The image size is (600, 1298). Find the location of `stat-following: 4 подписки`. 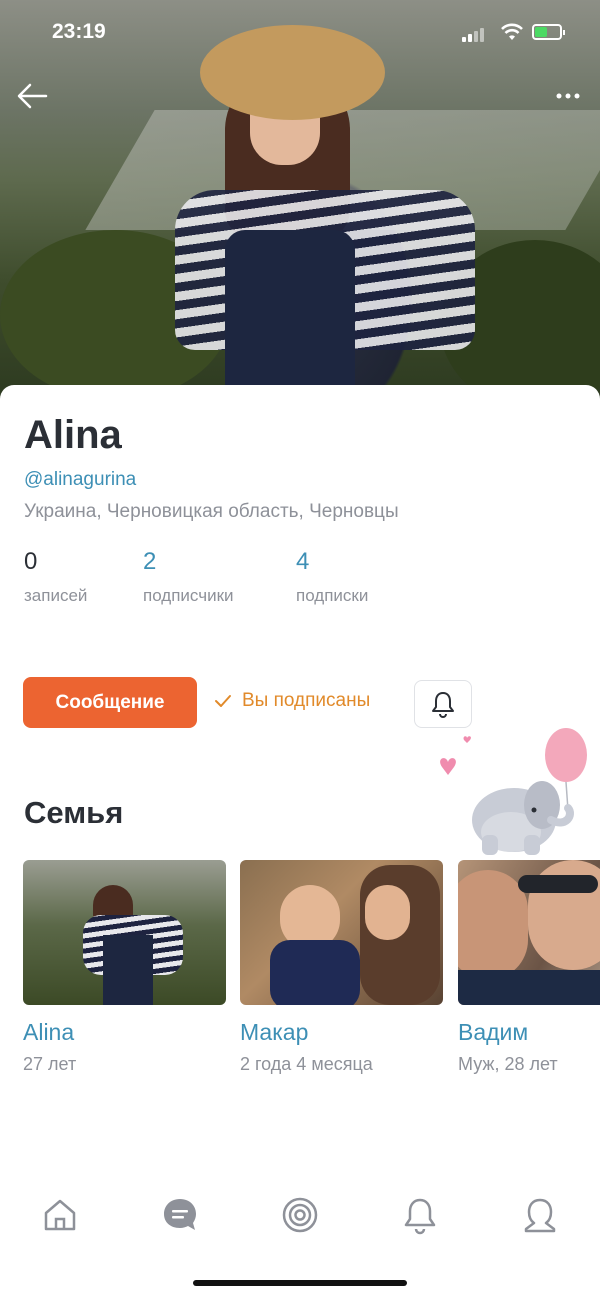

stat-following: 4 подписки is located at coordinates (332, 577).